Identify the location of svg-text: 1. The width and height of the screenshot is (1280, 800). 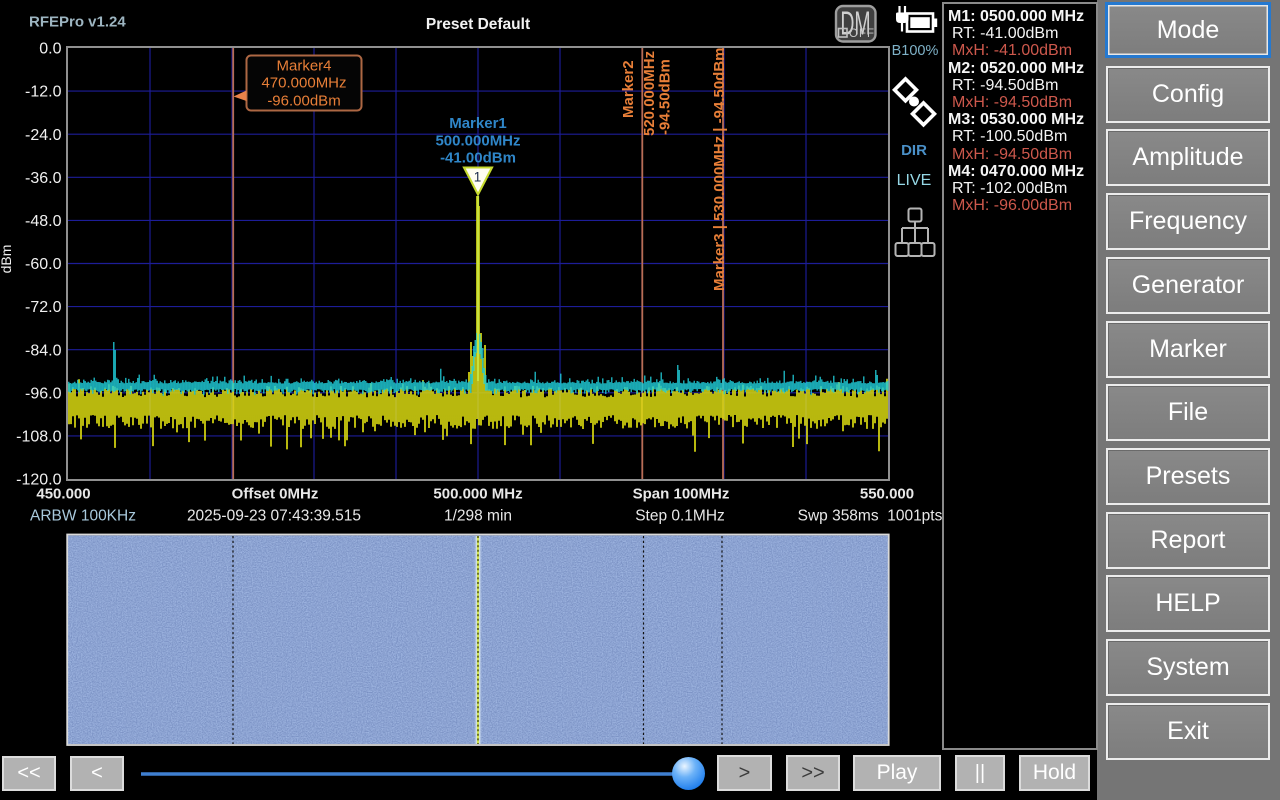
(478, 177).